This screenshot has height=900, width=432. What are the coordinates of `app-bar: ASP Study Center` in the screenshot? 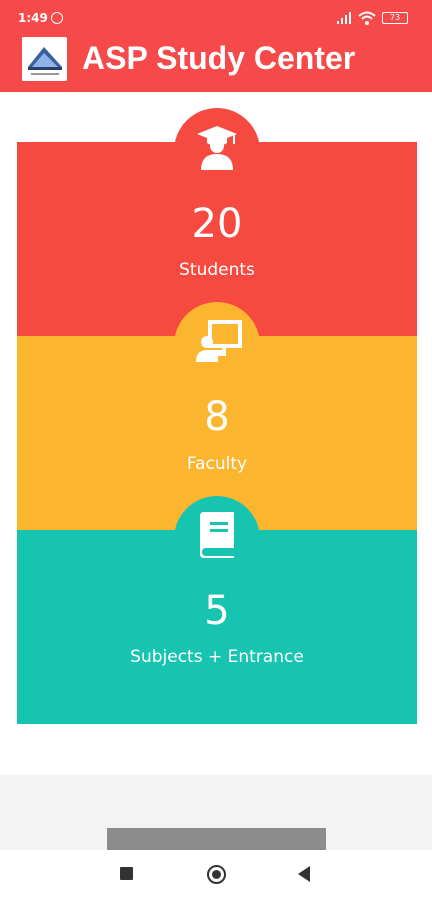 It's located at (216, 64).